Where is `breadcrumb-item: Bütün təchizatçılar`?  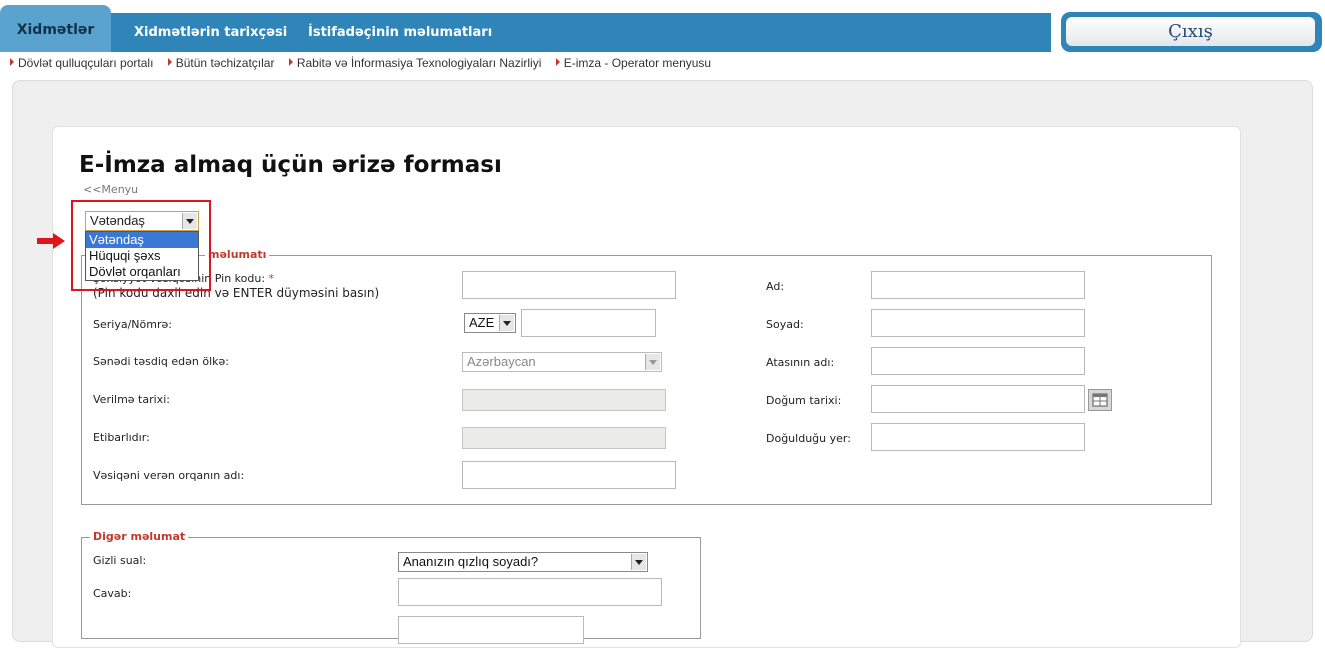 breadcrumb-item: Bütün təchizatçılar is located at coordinates (220, 63).